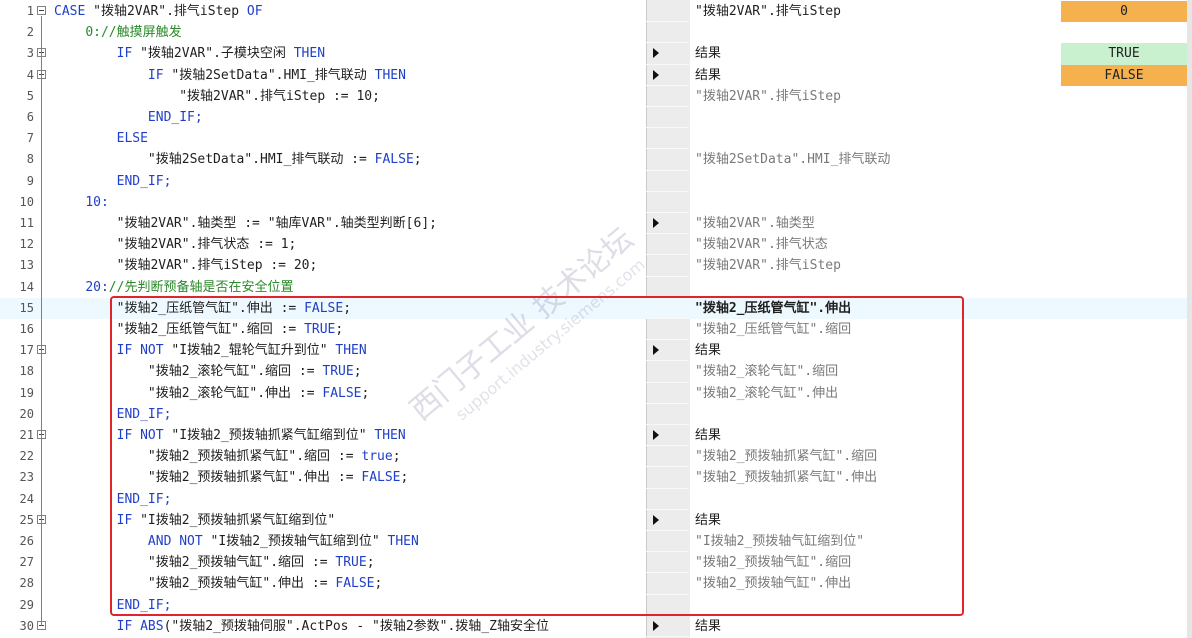  I want to click on code-text: "拨轴2VAR".排气iStep := 10;, so click(350, 96).